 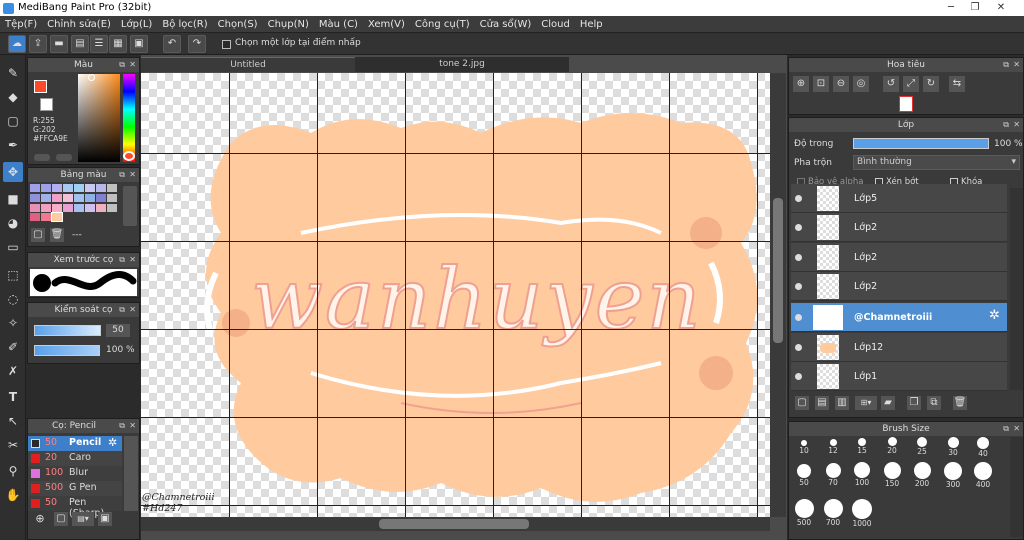 I want to click on new-palette-icon: ▢, so click(x=38, y=235).